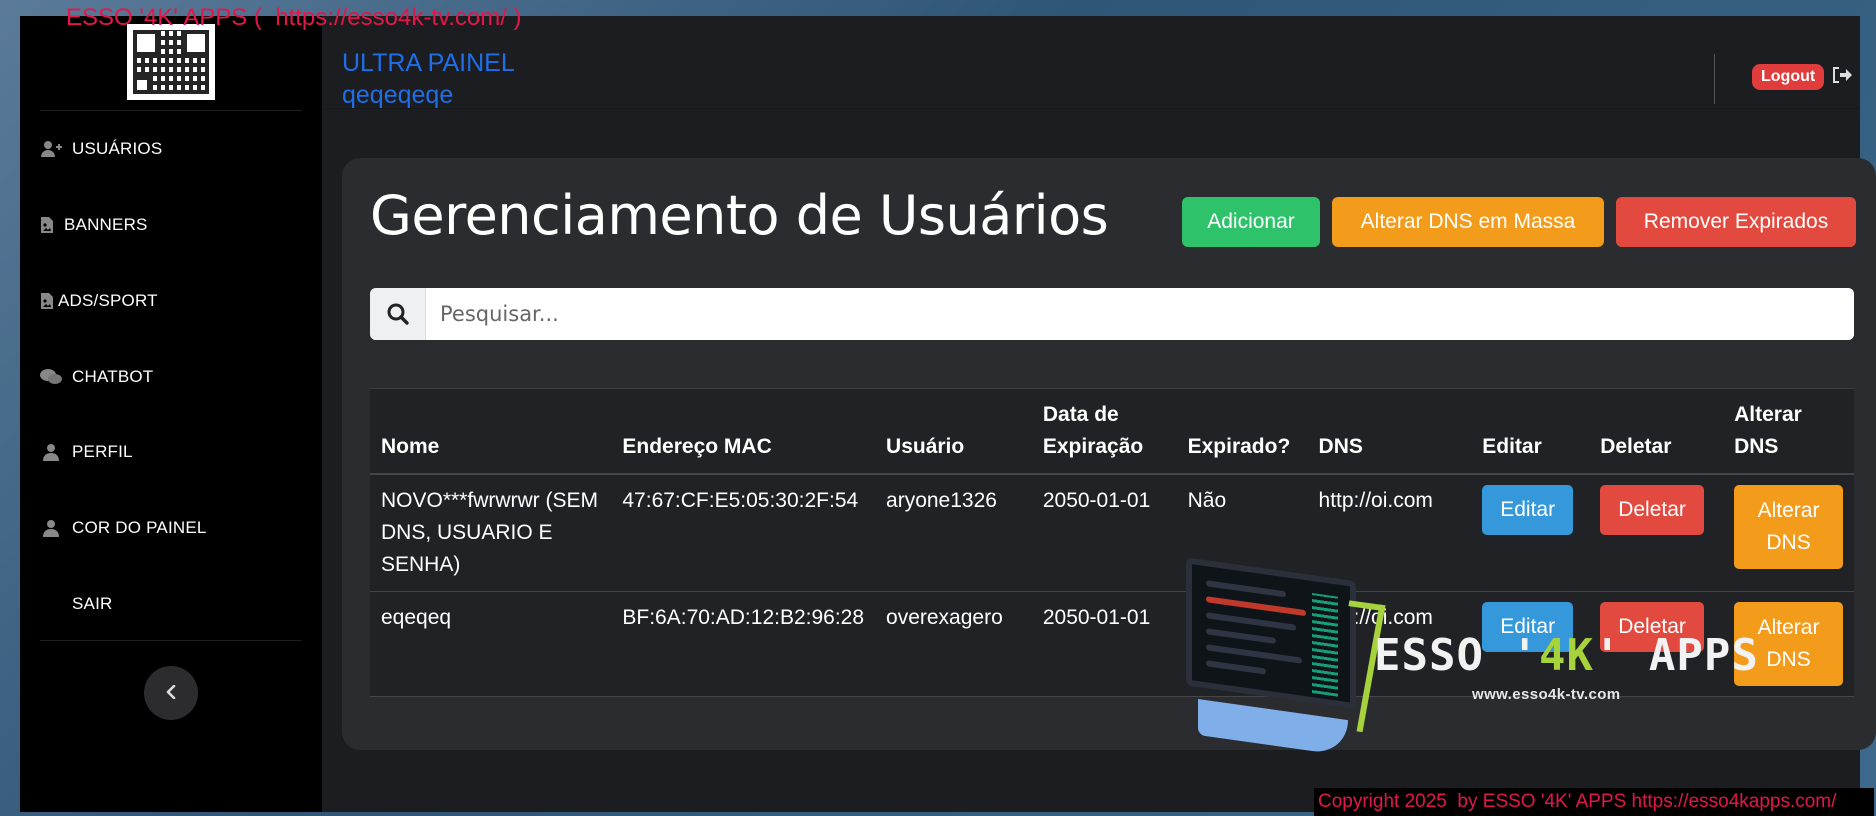 The image size is (1876, 816). What do you see at coordinates (1140, 314) in the screenshot?
I see `search-input` at bounding box center [1140, 314].